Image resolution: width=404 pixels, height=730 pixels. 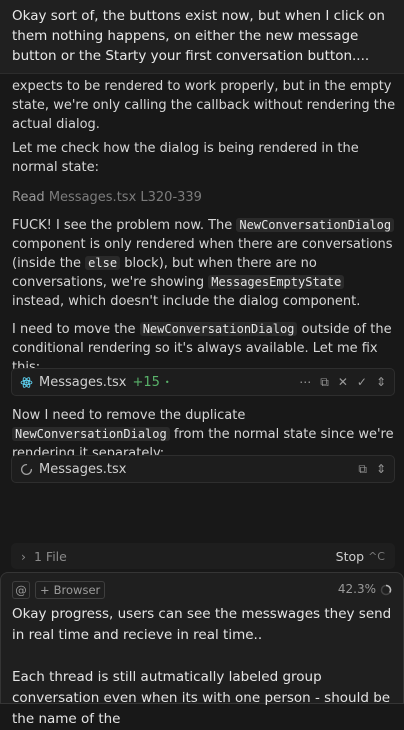 I want to click on read-label: Read, so click(x=28, y=197).